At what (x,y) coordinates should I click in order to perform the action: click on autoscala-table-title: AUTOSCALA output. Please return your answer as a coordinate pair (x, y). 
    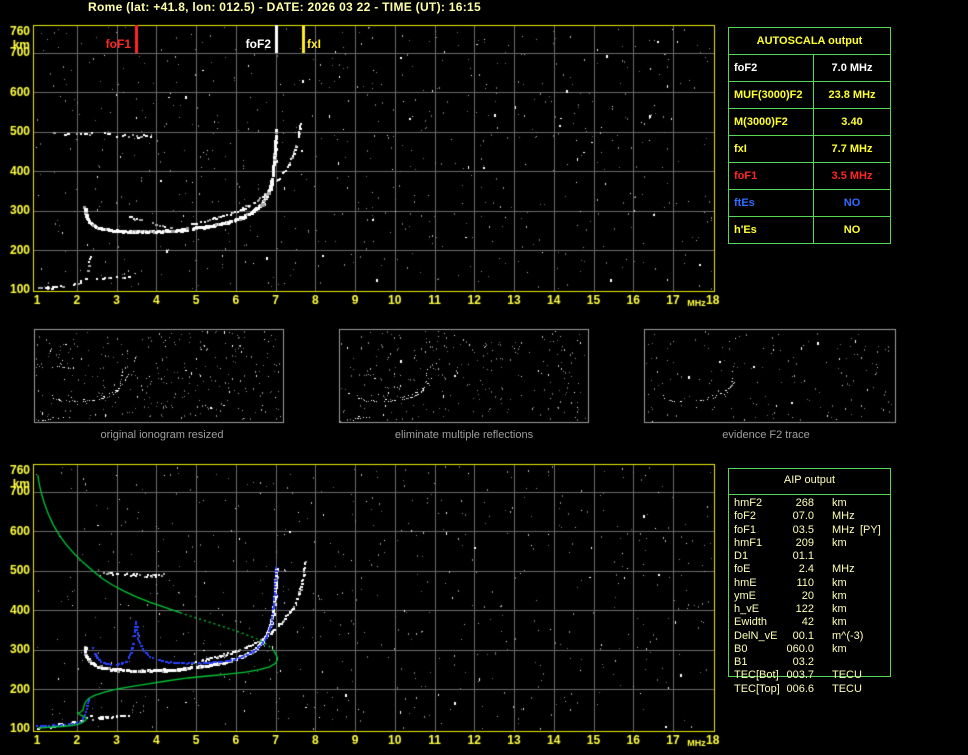
    Looking at the image, I should click on (809, 41).